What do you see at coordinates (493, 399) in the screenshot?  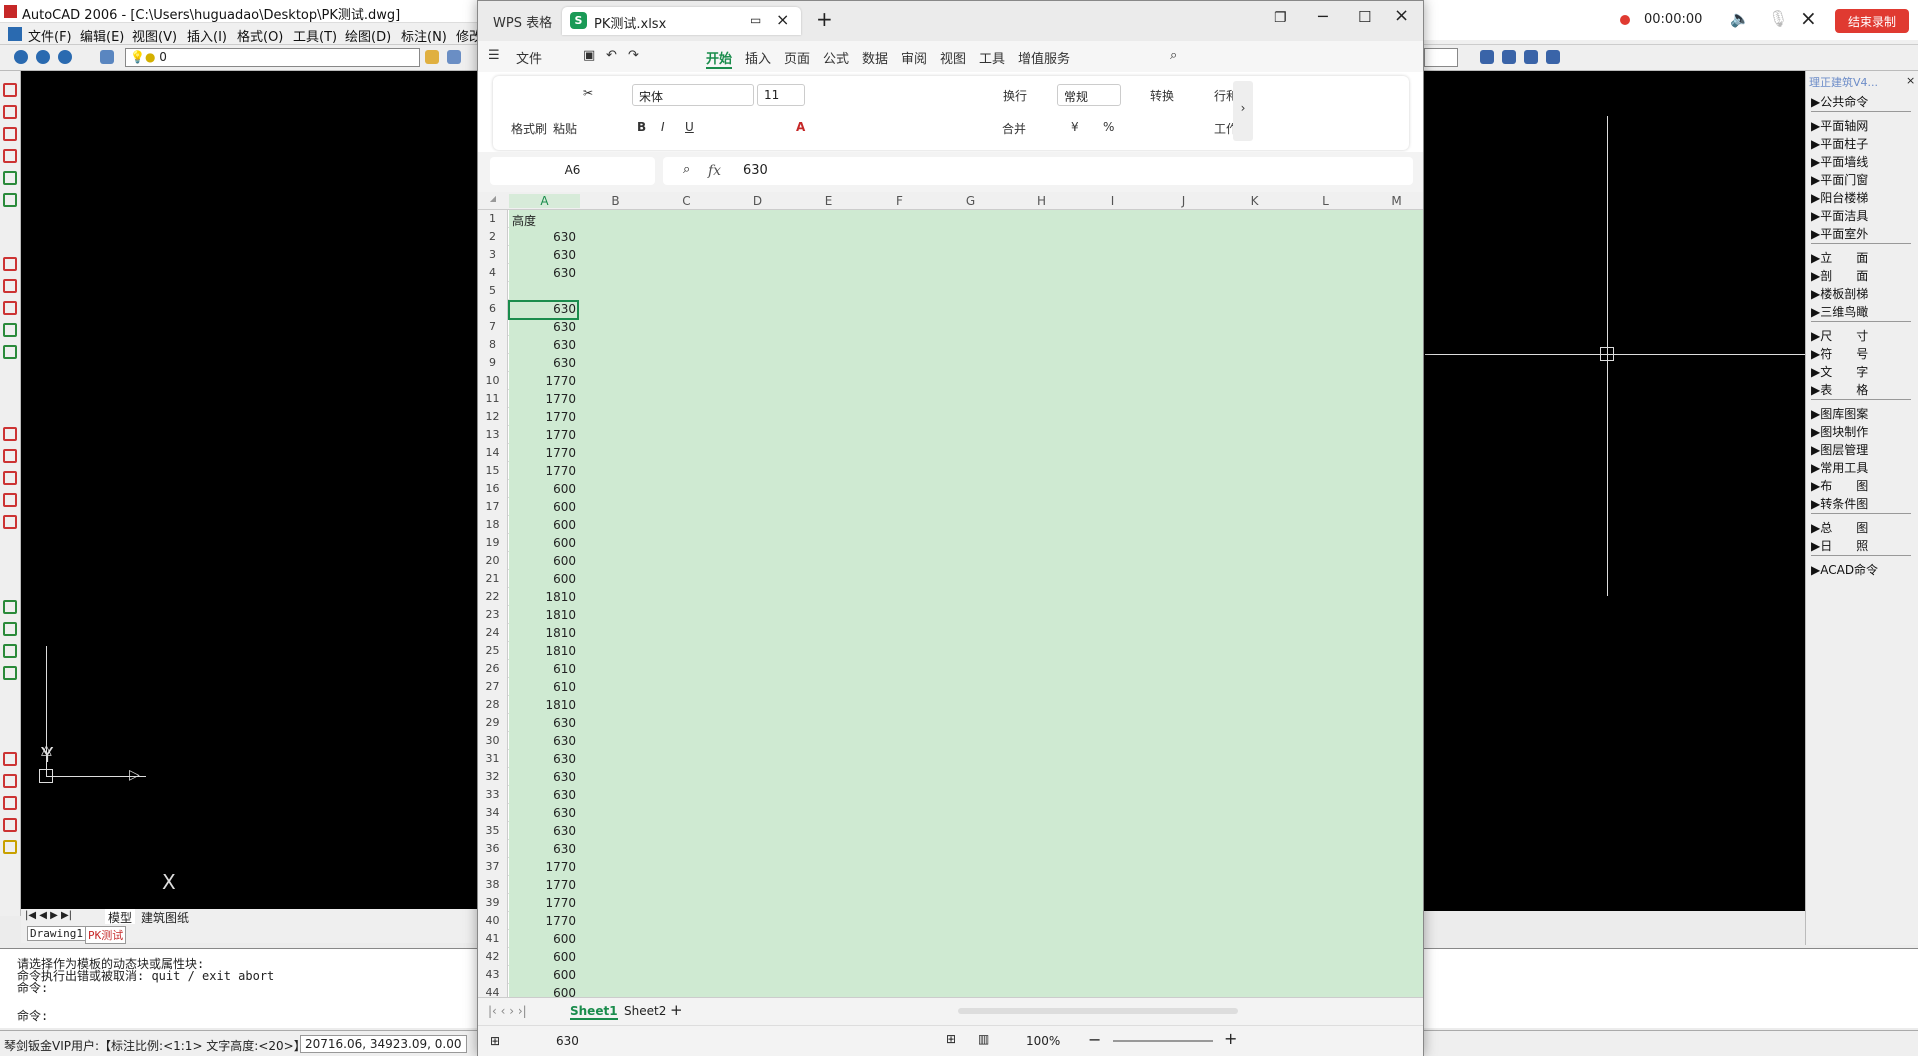 I see `row-header: 11` at bounding box center [493, 399].